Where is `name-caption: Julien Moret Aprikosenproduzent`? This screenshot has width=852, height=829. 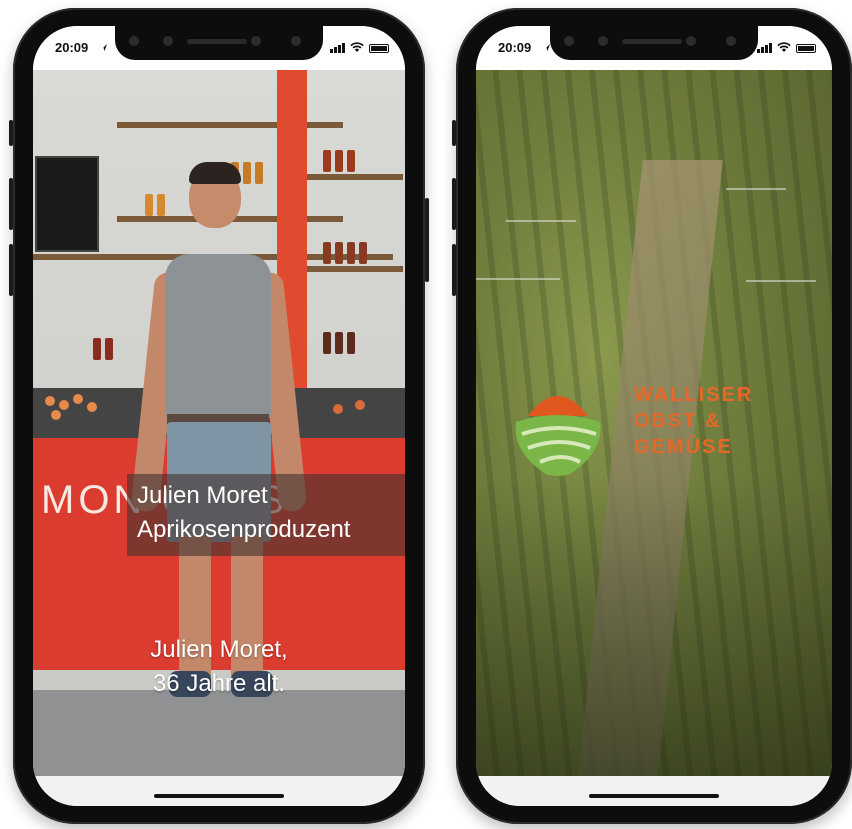 name-caption: Julien Moret Aprikosenproduzent is located at coordinates (266, 515).